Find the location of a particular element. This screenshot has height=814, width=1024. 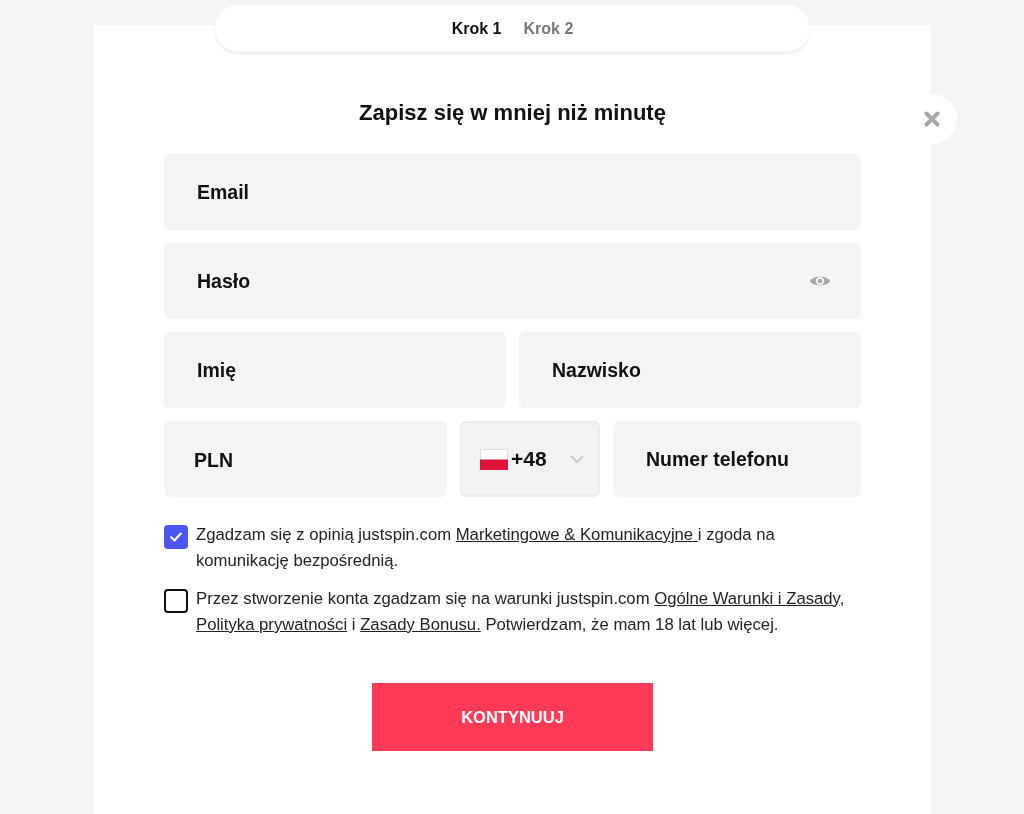

password-field: Hasło is located at coordinates (512, 281).